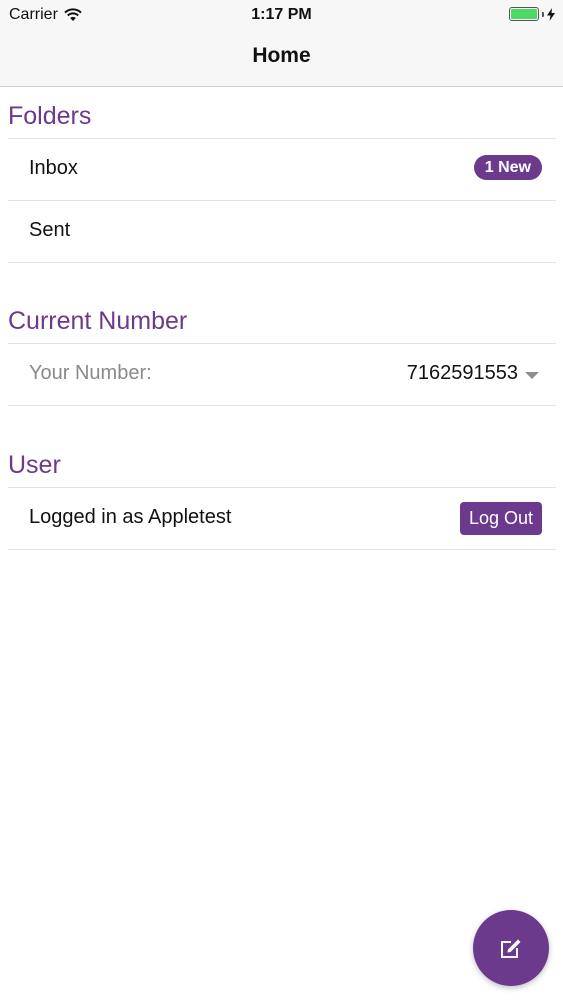  I want to click on logout-button: Log Out, so click(500, 518).